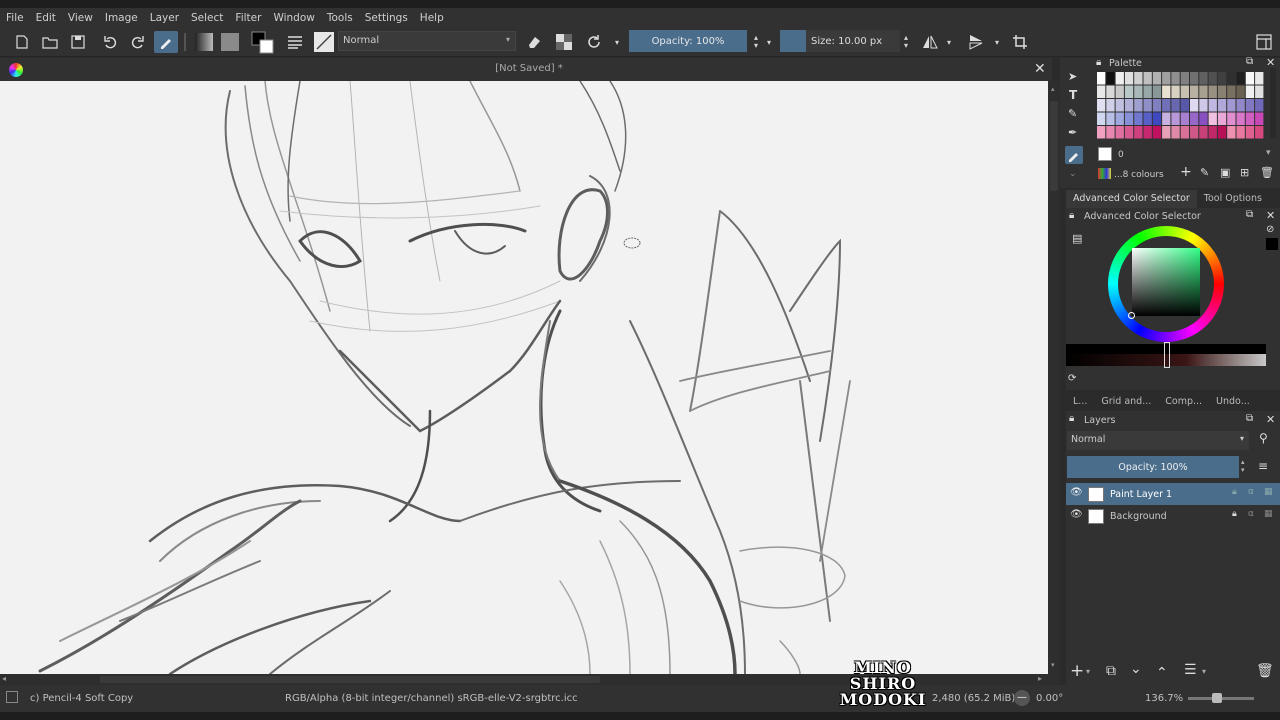  What do you see at coordinates (1166, 355) in the screenshot?
I see `color-history-strip` at bounding box center [1166, 355].